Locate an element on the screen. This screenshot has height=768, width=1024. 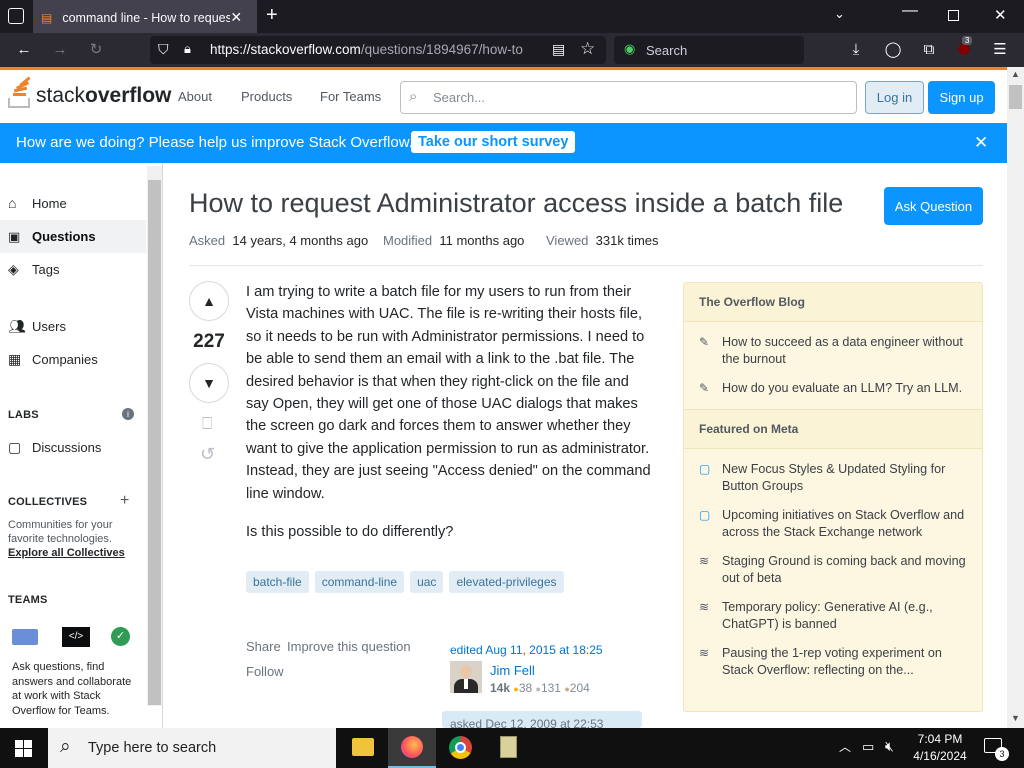
close-window-icon: ✕ is located at coordinates (1000, 15).